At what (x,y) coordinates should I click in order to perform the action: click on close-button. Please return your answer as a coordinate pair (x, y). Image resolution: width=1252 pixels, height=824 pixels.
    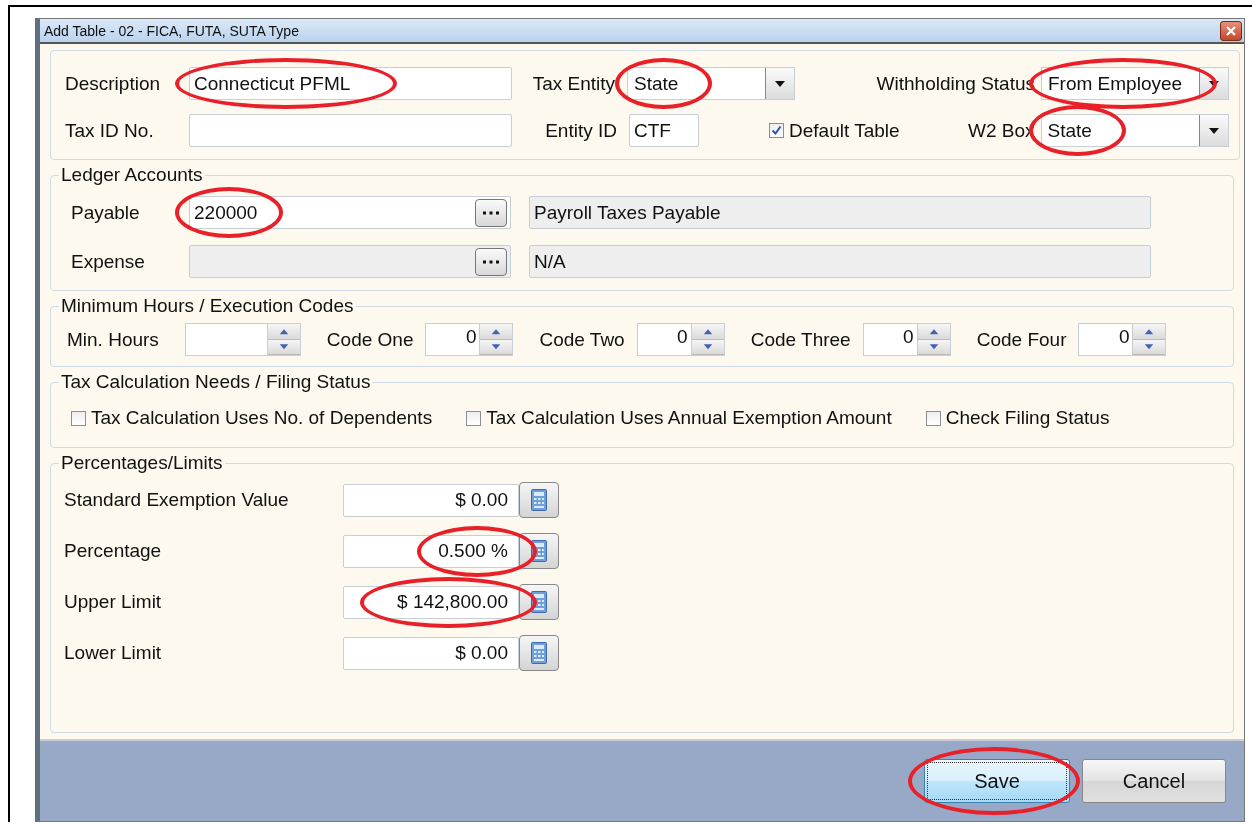
    Looking at the image, I should click on (1231, 30).